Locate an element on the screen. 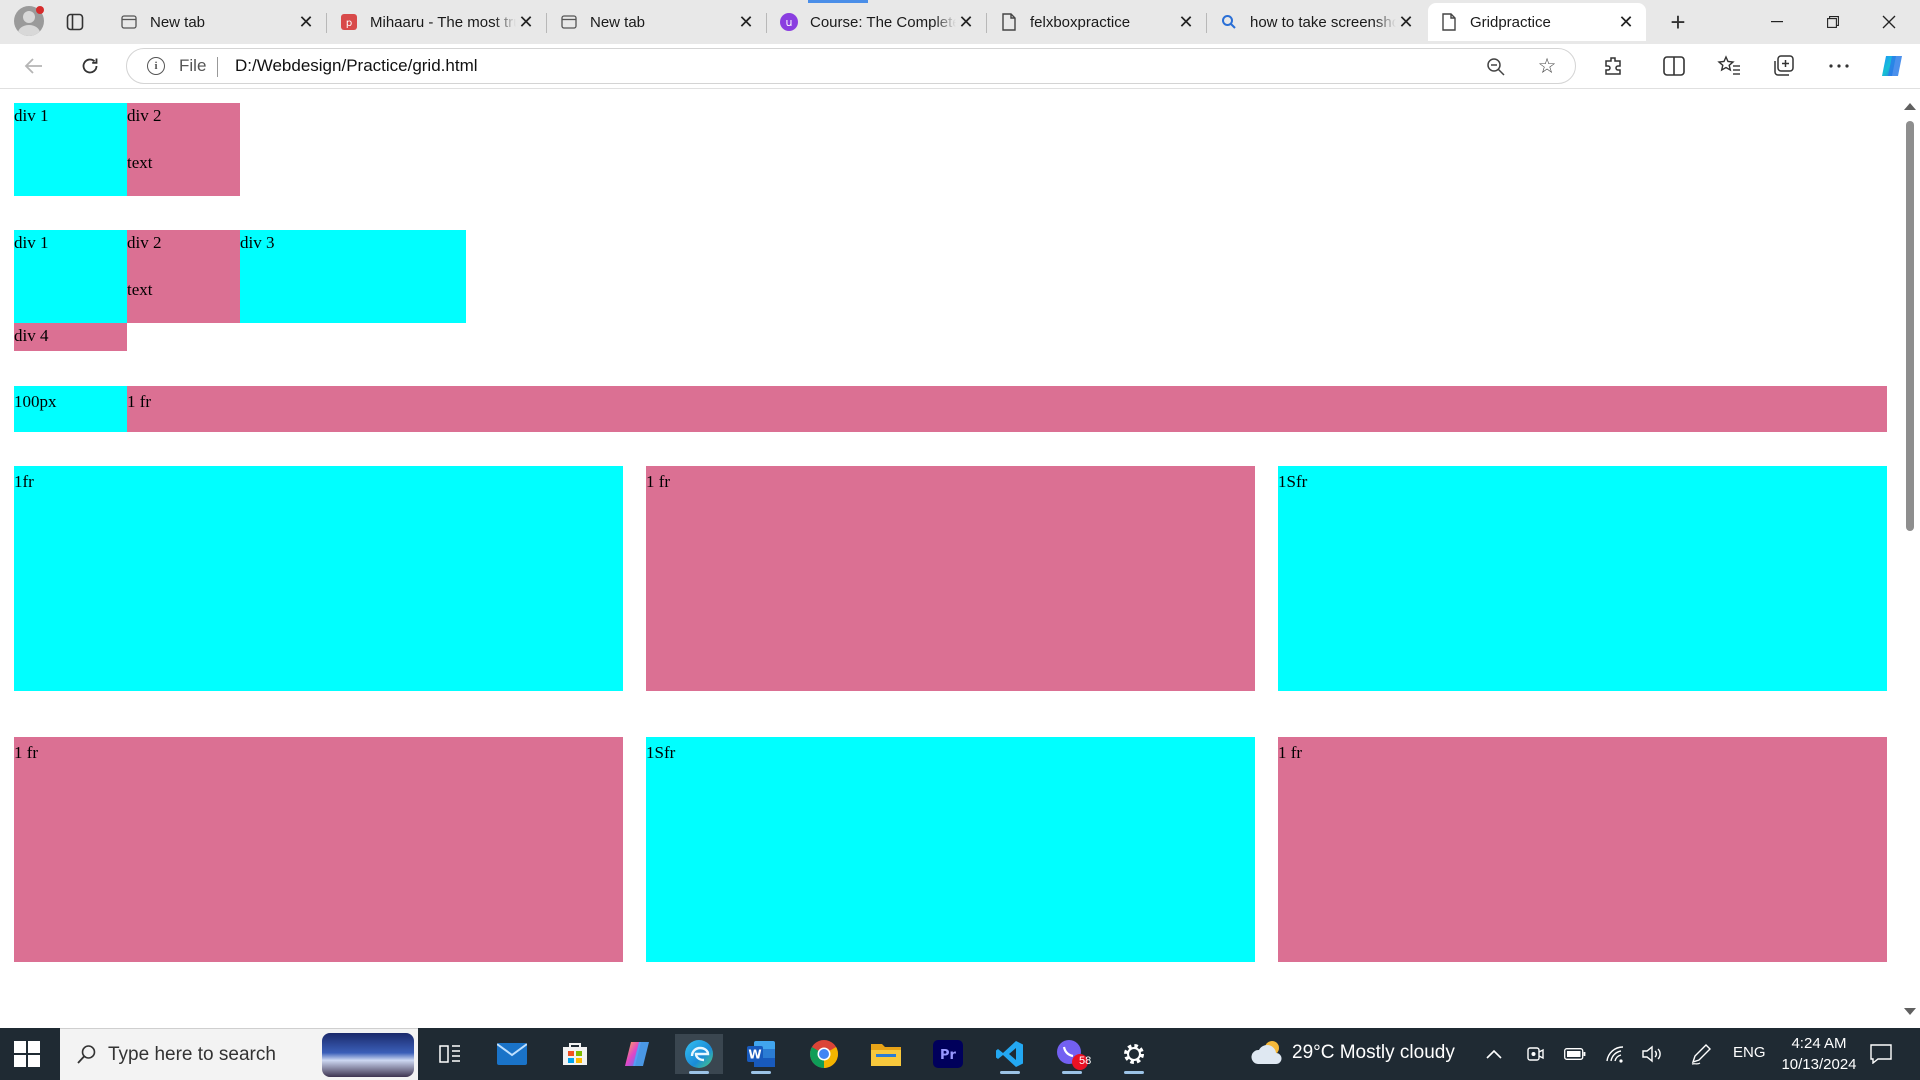 The image size is (1920, 1080). grid-two-columns: div 1 div 2 text is located at coordinates (127, 149).